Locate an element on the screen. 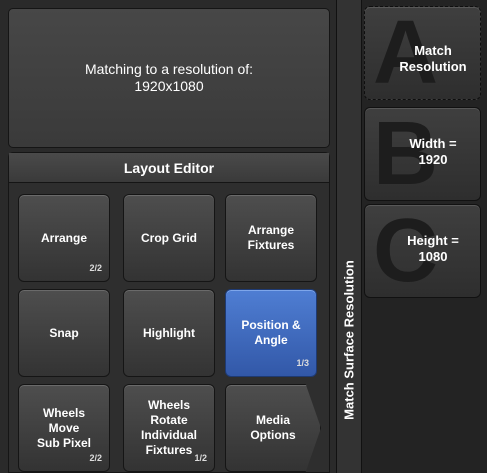 This screenshot has width=487, height=473. snap-label: Snap is located at coordinates (64, 332).